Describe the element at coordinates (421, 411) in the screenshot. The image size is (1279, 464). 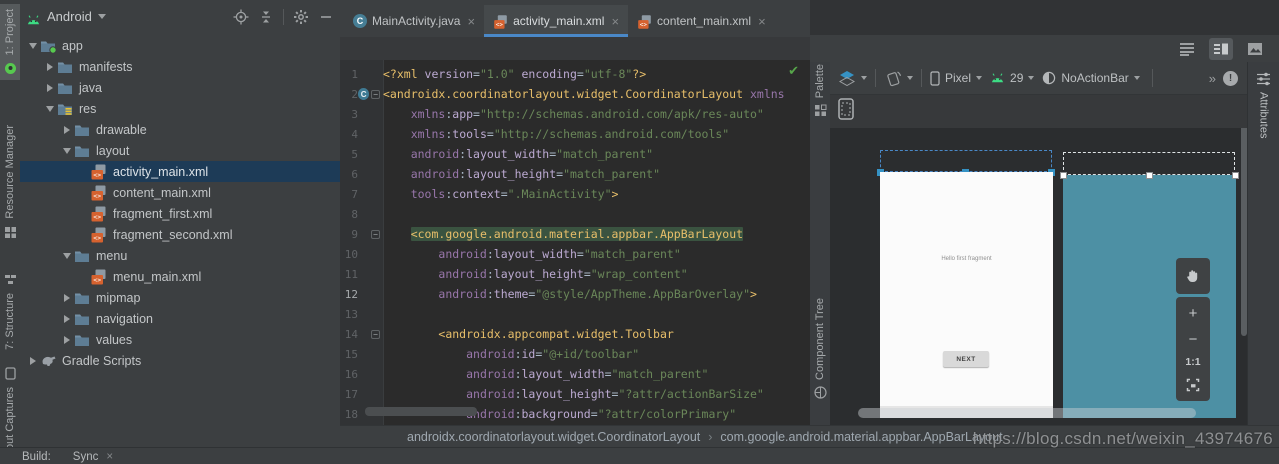
I see `editor-horizontal-scrollbar` at that location.